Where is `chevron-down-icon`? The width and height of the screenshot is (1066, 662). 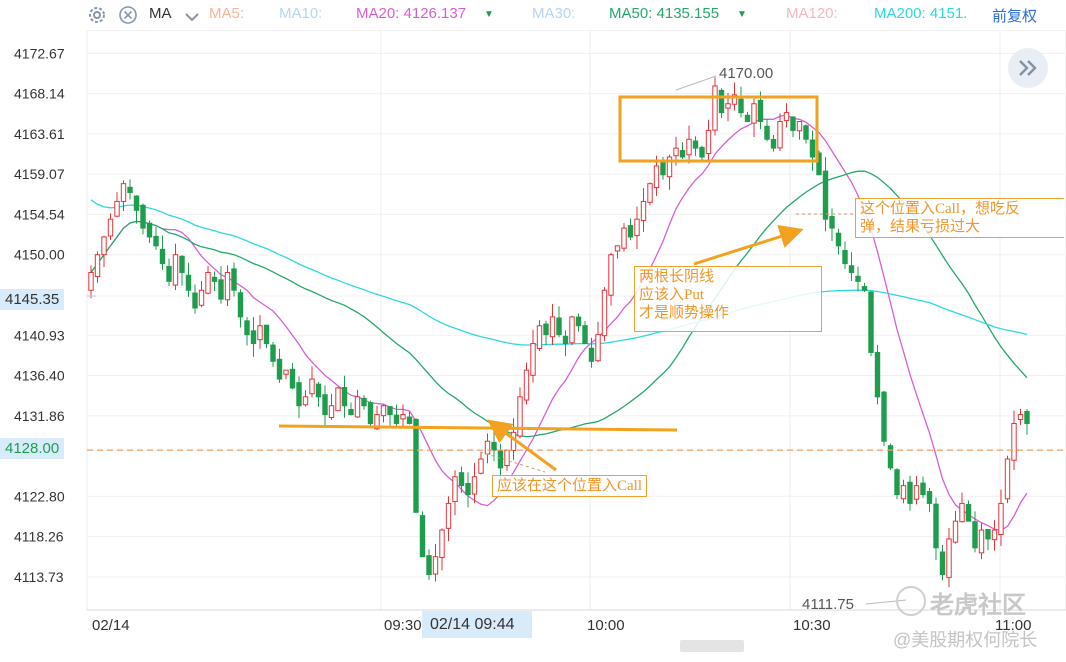
chevron-down-icon is located at coordinates (192, 17).